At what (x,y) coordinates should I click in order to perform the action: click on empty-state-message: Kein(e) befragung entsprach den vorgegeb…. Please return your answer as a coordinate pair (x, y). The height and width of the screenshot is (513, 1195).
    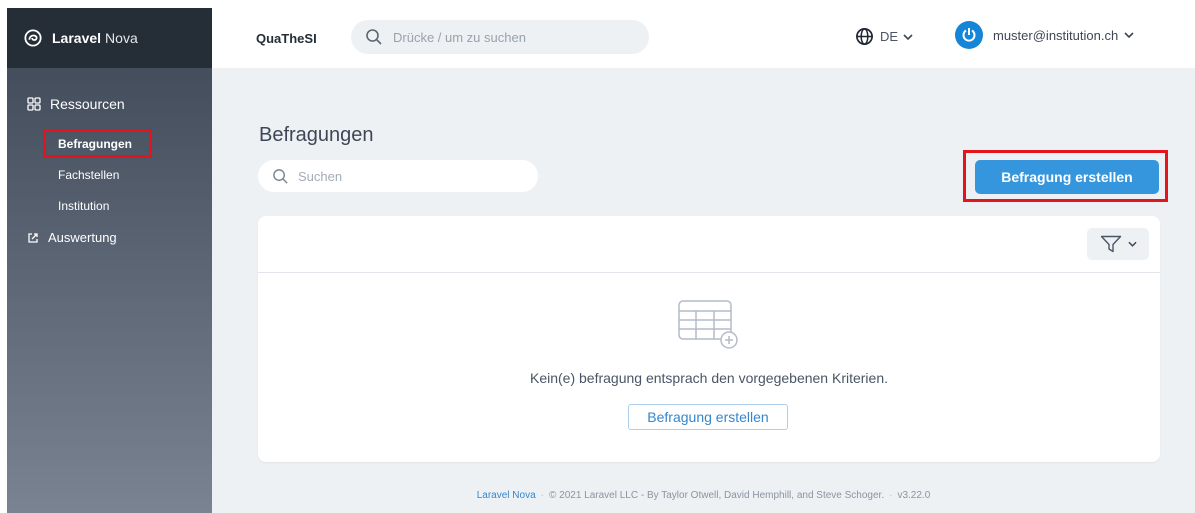
    Looking at the image, I should click on (709, 378).